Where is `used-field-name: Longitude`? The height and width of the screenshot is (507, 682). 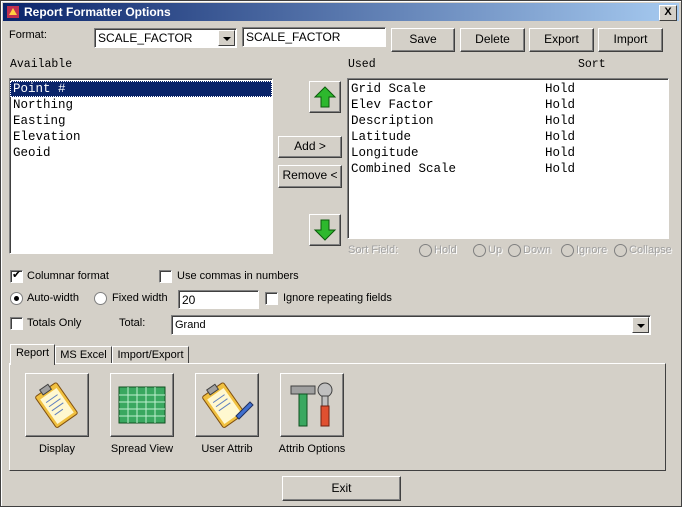 used-field-name: Longitude is located at coordinates (385, 153).